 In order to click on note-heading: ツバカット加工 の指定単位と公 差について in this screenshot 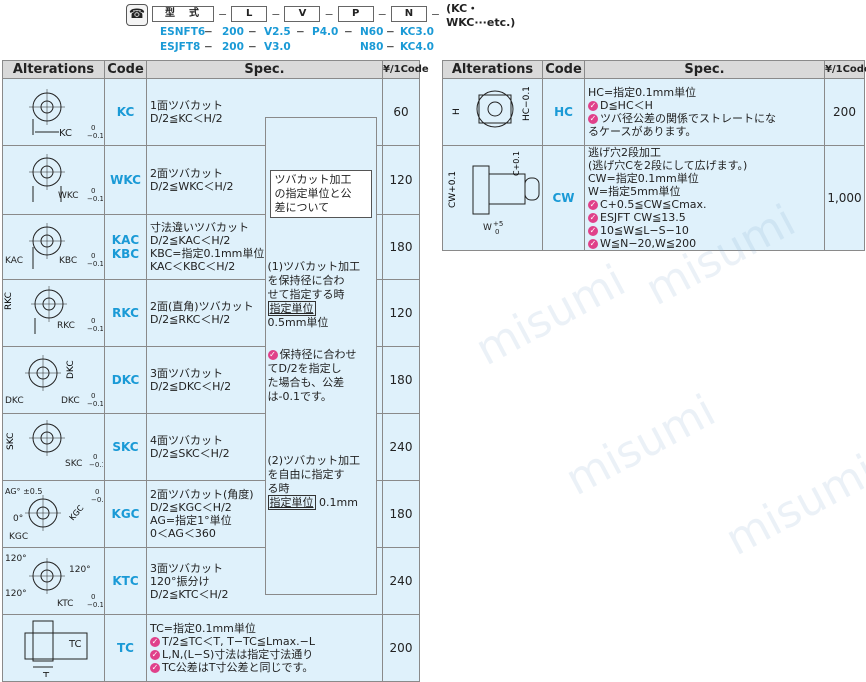, I will do `click(320, 193)`.